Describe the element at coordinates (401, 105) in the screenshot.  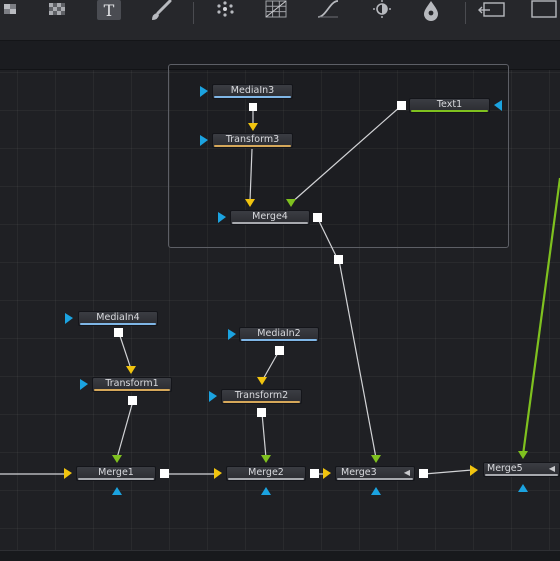
I see `text1-output-port` at that location.